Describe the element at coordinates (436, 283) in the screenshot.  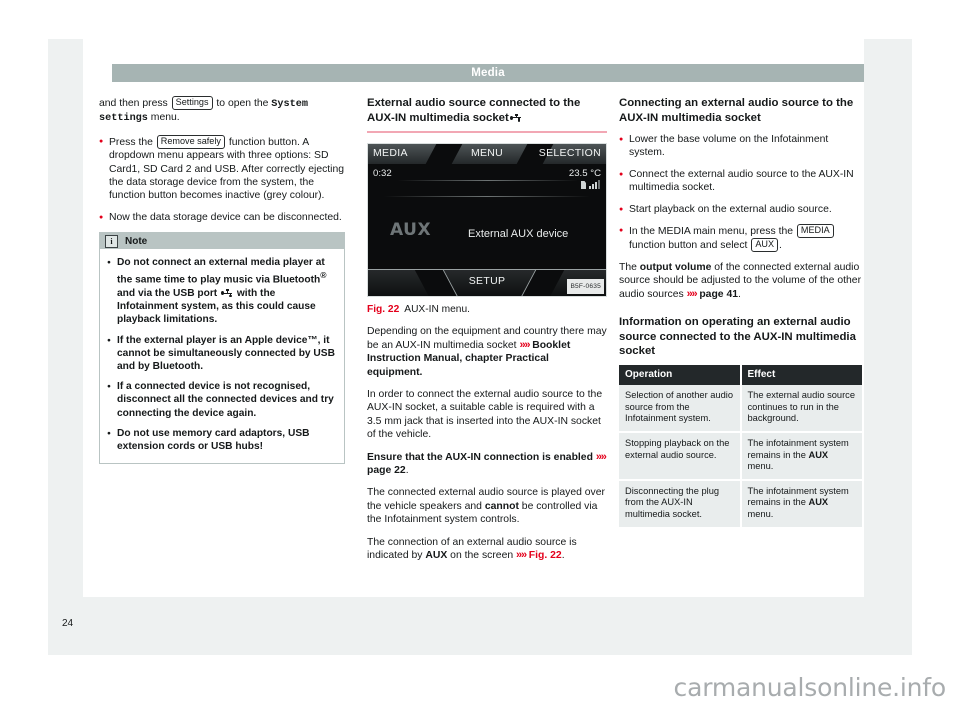
I see `bottom-bar-notch-left` at that location.